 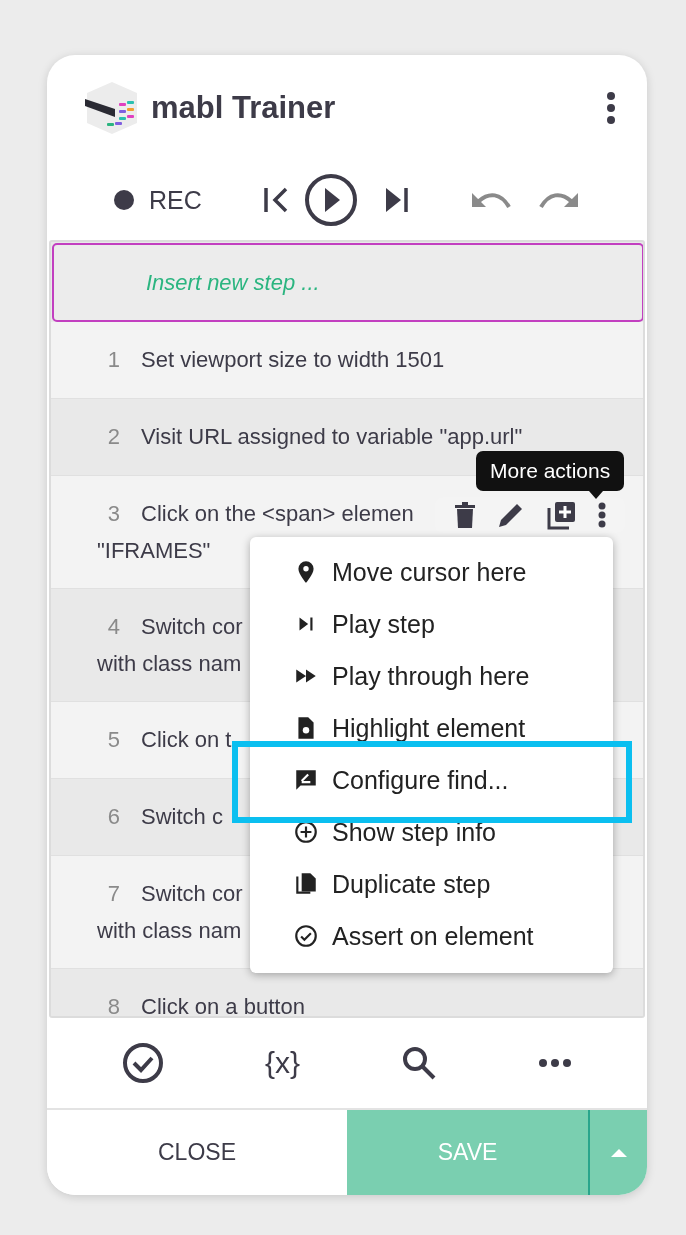 What do you see at coordinates (306, 884) in the screenshot?
I see `duplicate-icon` at bounding box center [306, 884].